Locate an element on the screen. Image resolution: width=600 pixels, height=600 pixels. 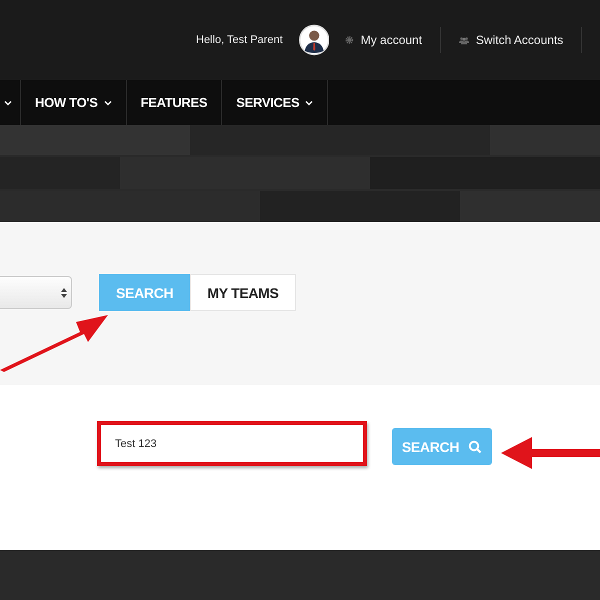
tab: MY TEAMS is located at coordinates (243, 292).